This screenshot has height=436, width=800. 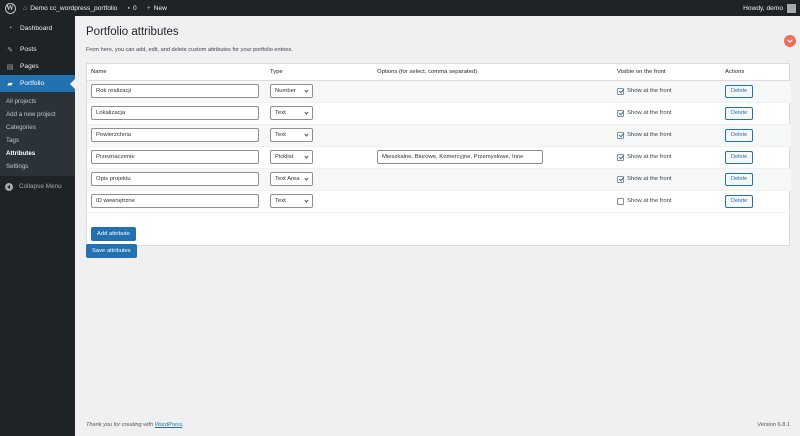 I want to click on attribute-name-input: ID wewnętrzne, so click(x=175, y=201).